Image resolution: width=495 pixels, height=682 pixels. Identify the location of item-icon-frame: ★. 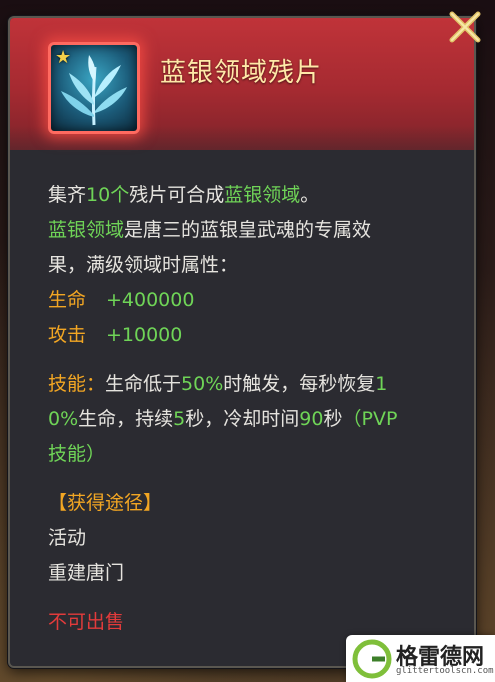
(94, 88).